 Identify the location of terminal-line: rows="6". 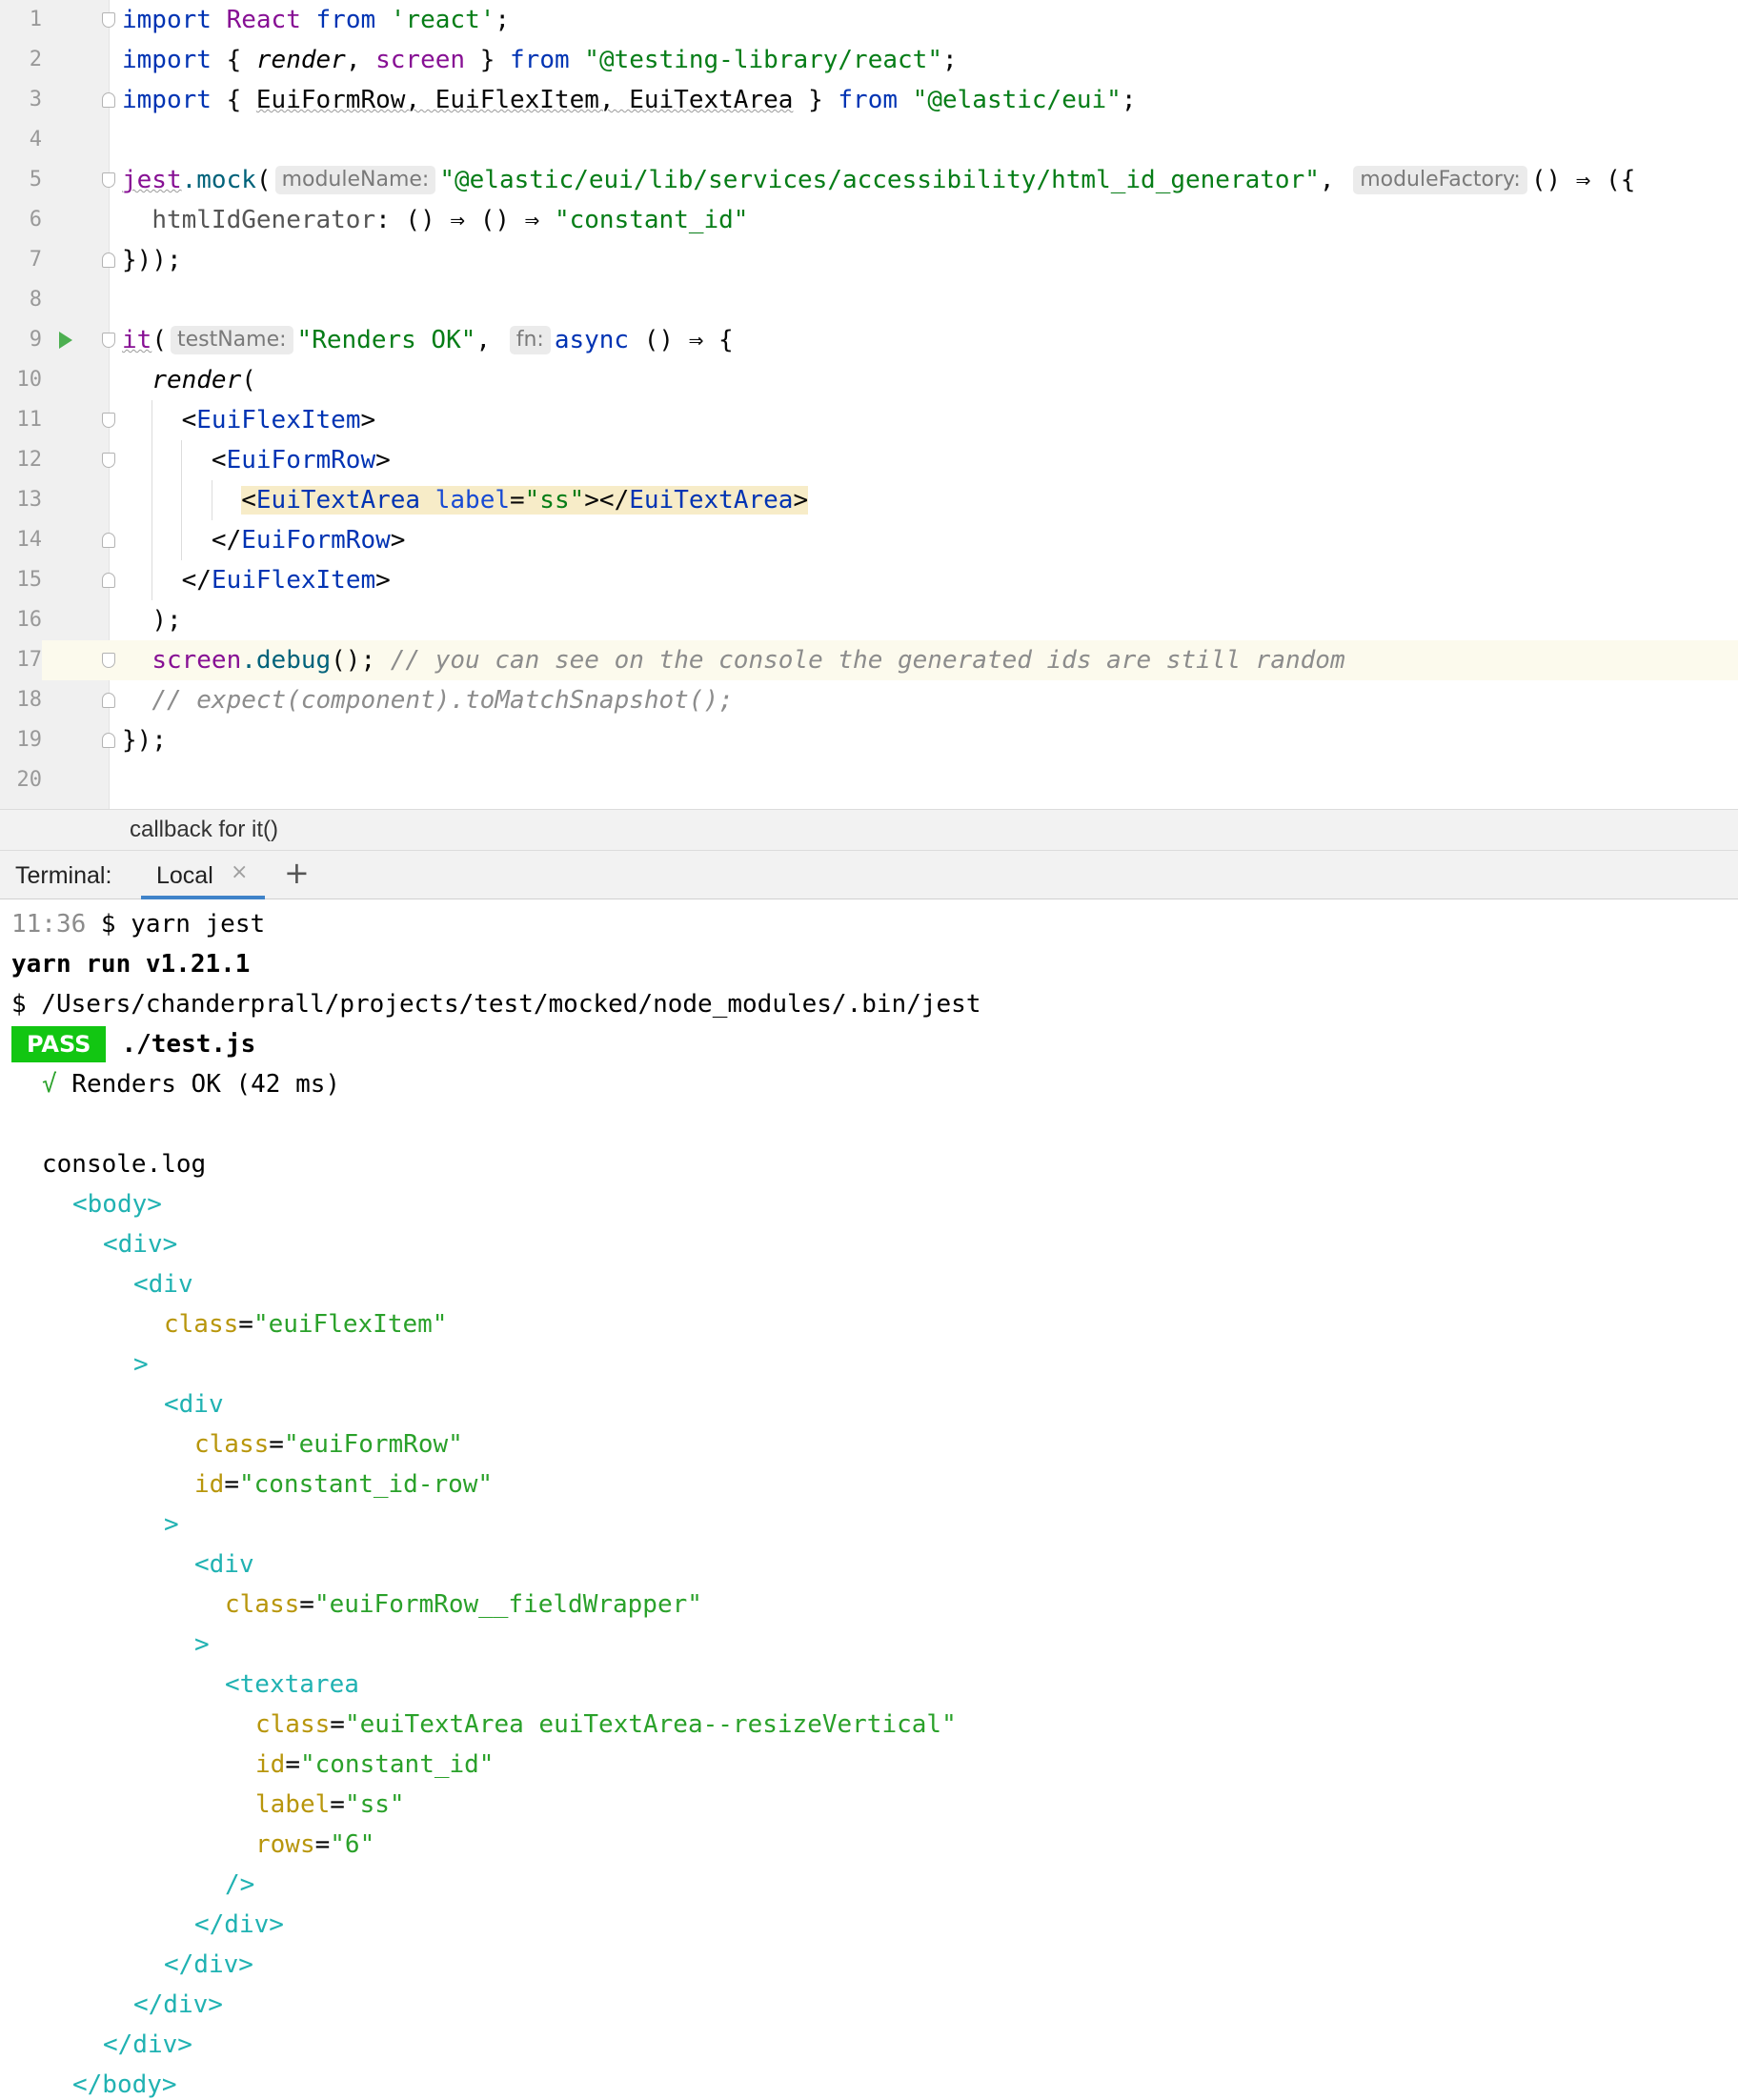
(314, 1845).